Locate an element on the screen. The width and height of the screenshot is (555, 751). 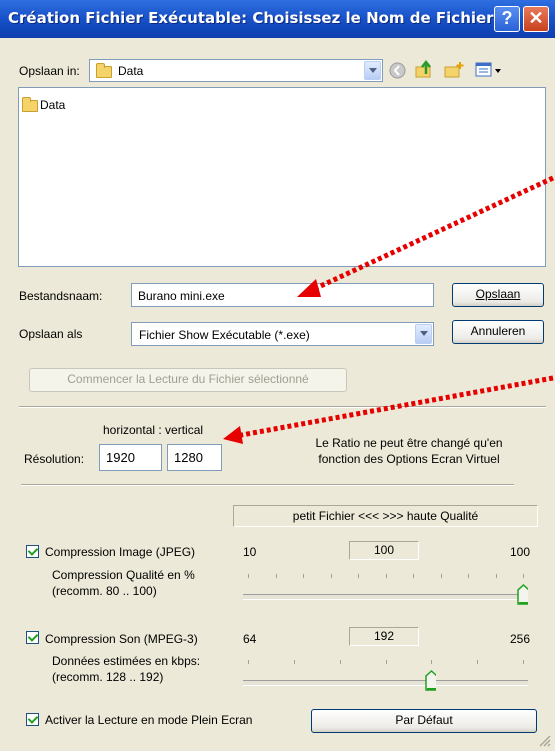
image-compression-checkbox is located at coordinates (32, 551).